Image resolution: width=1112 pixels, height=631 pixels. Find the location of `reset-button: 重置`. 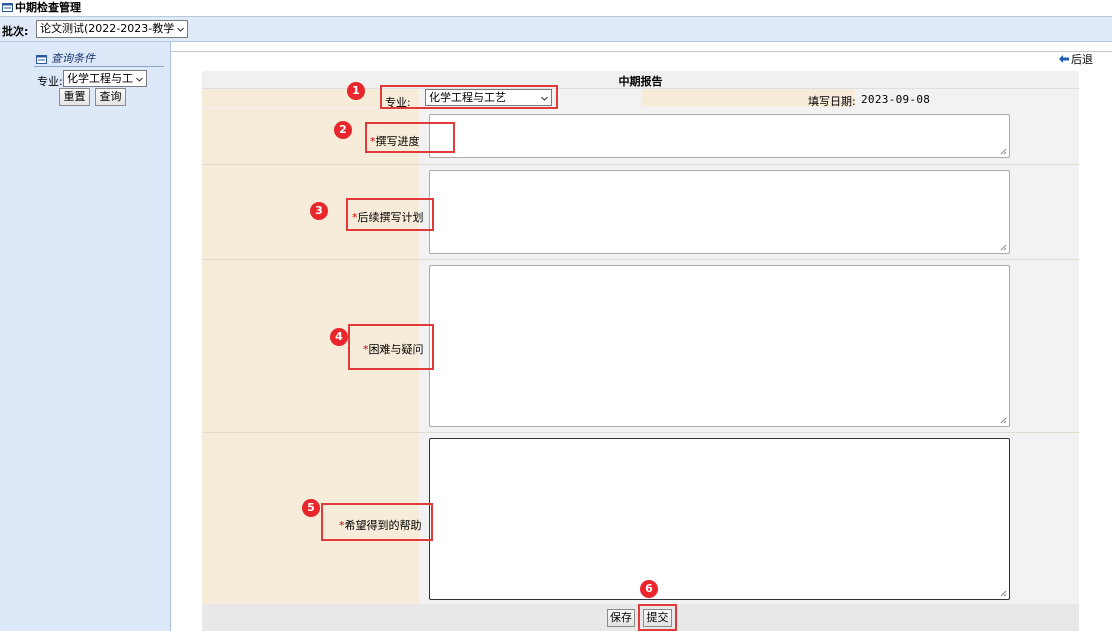

reset-button: 重置 is located at coordinates (74, 97).